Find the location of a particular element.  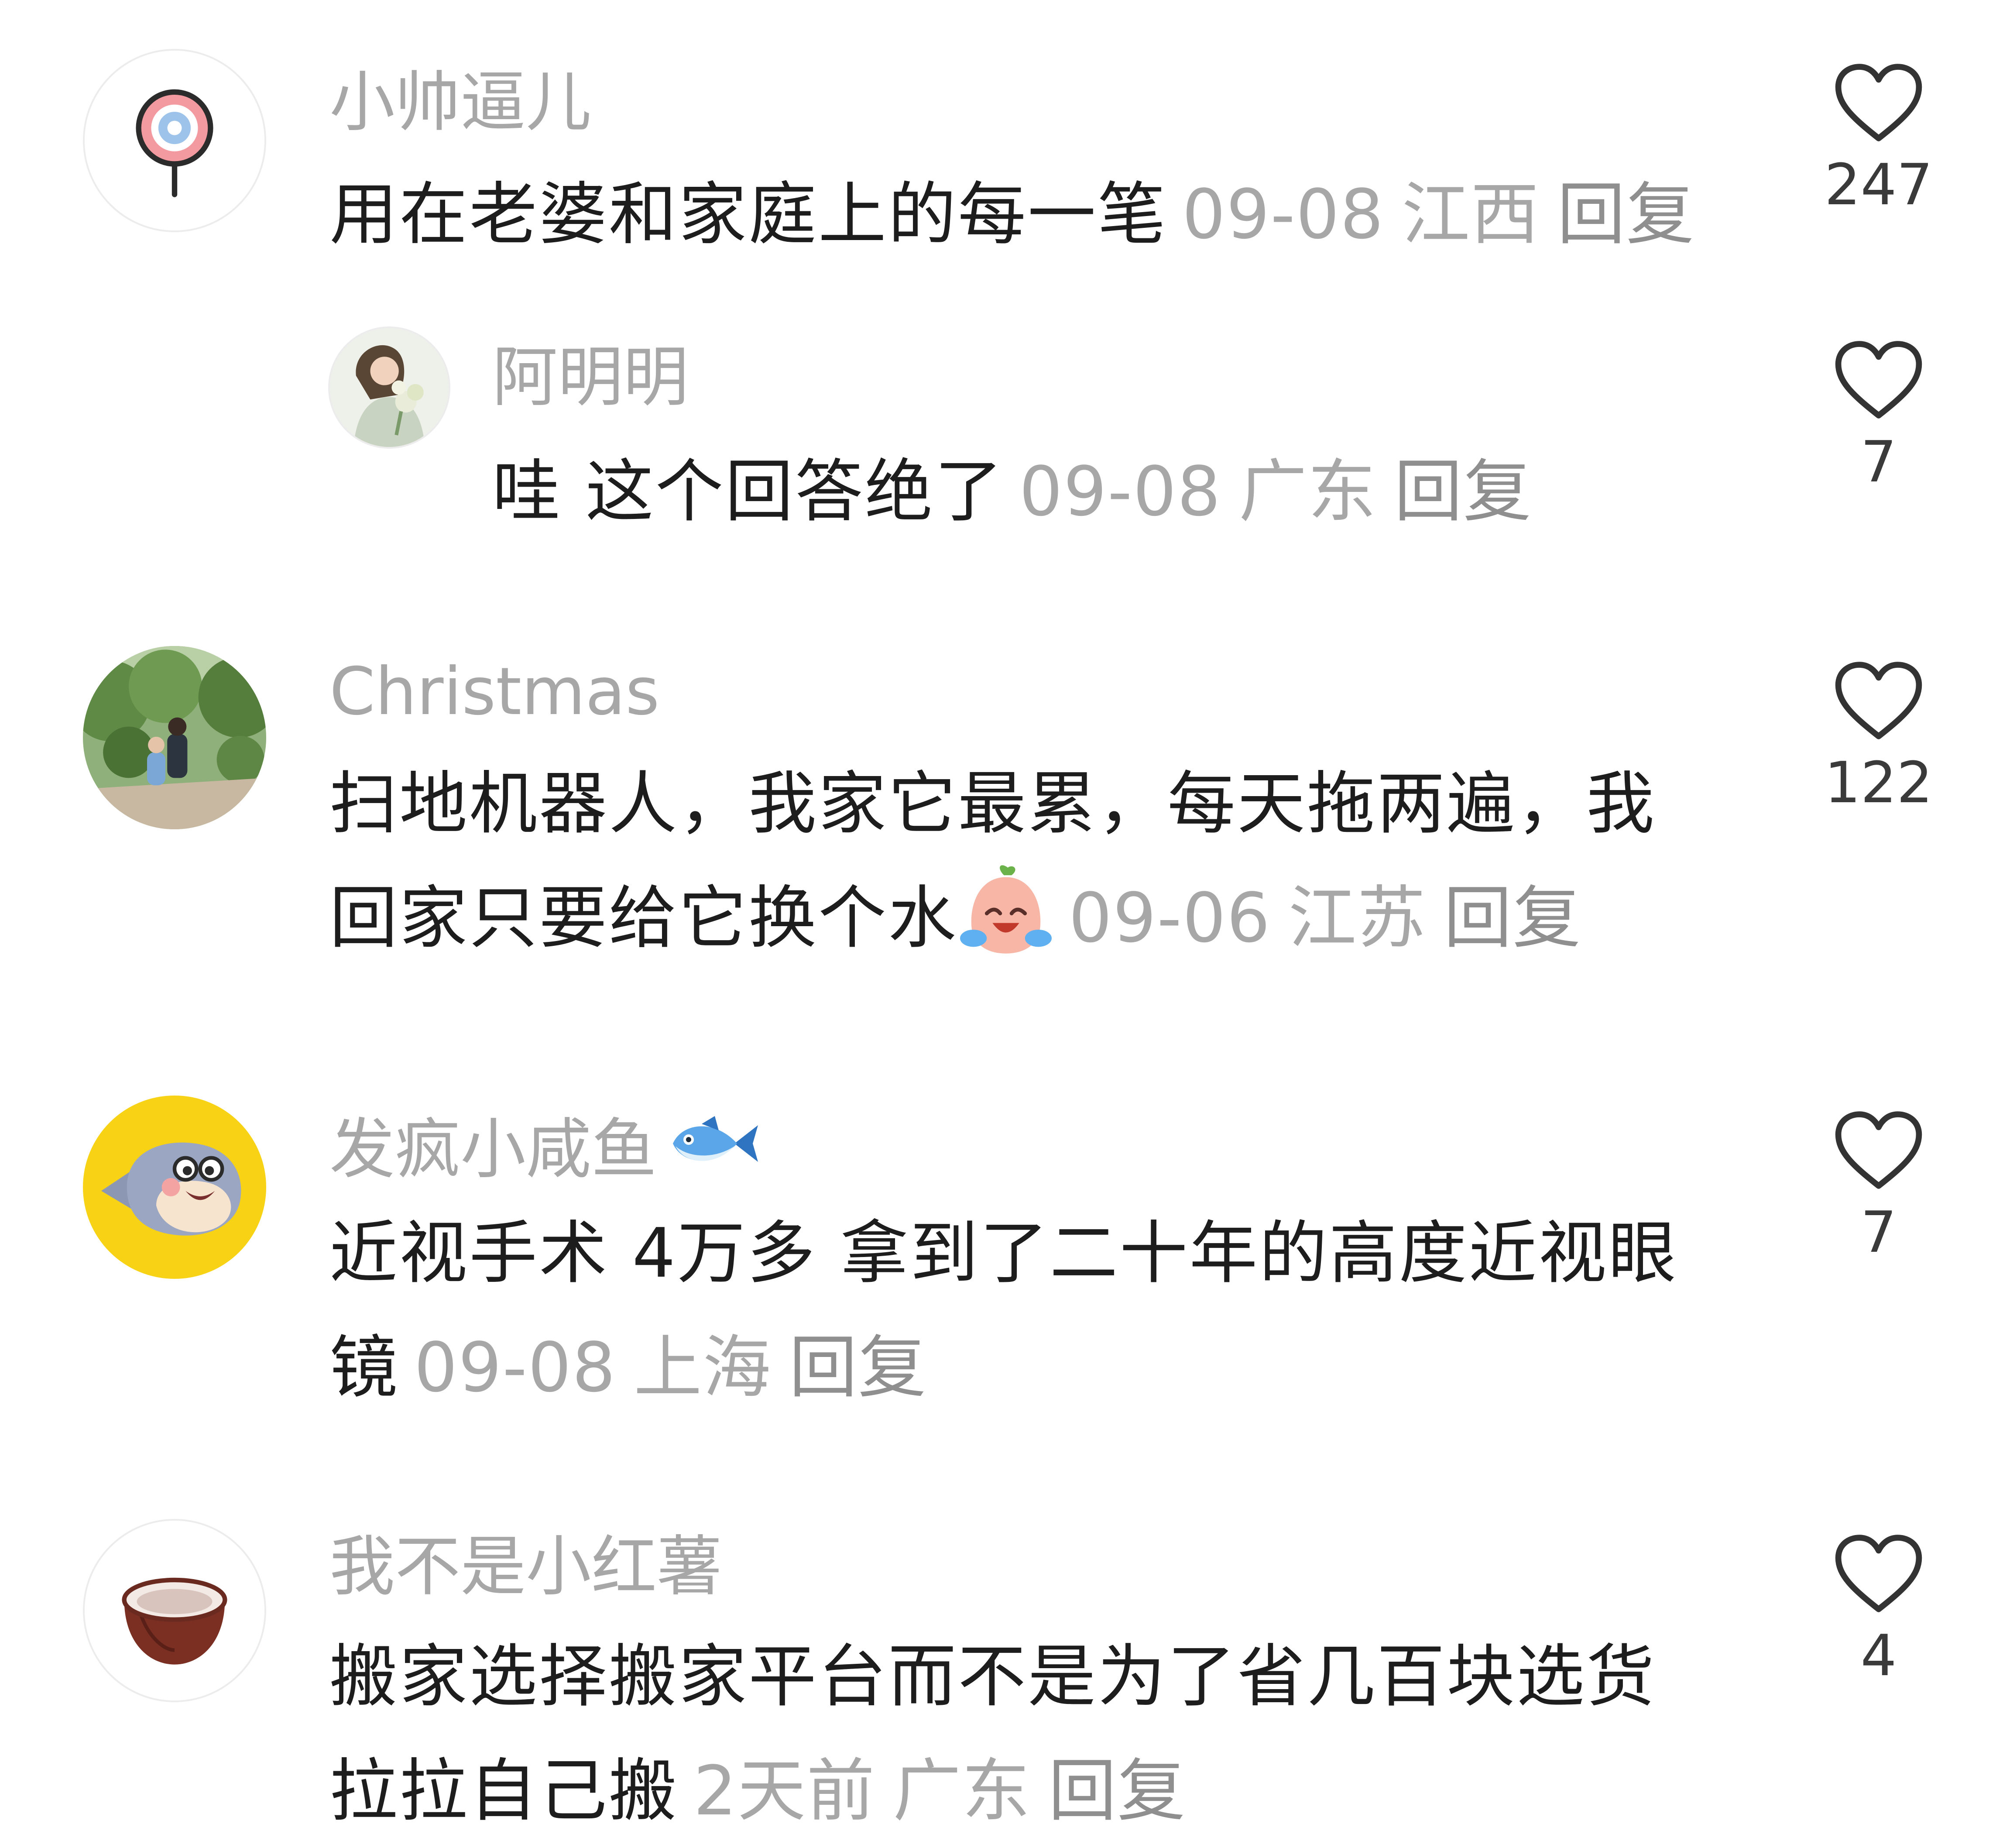

comment-location: 江苏 is located at coordinates (1358, 918).